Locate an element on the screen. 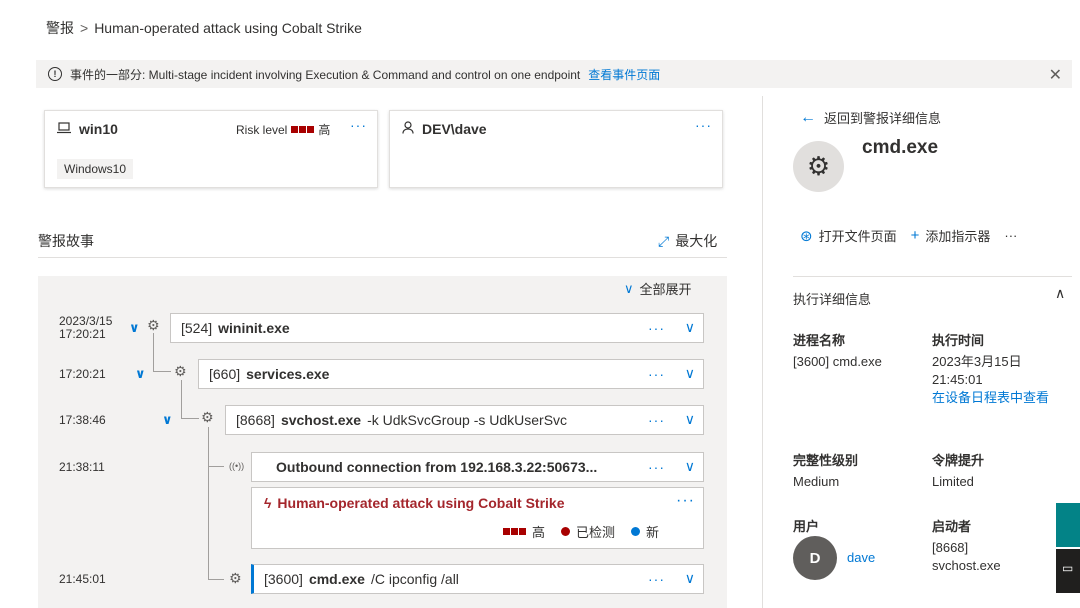 This screenshot has width=1080, height=608. process-pid: [8668] is located at coordinates (255, 420).